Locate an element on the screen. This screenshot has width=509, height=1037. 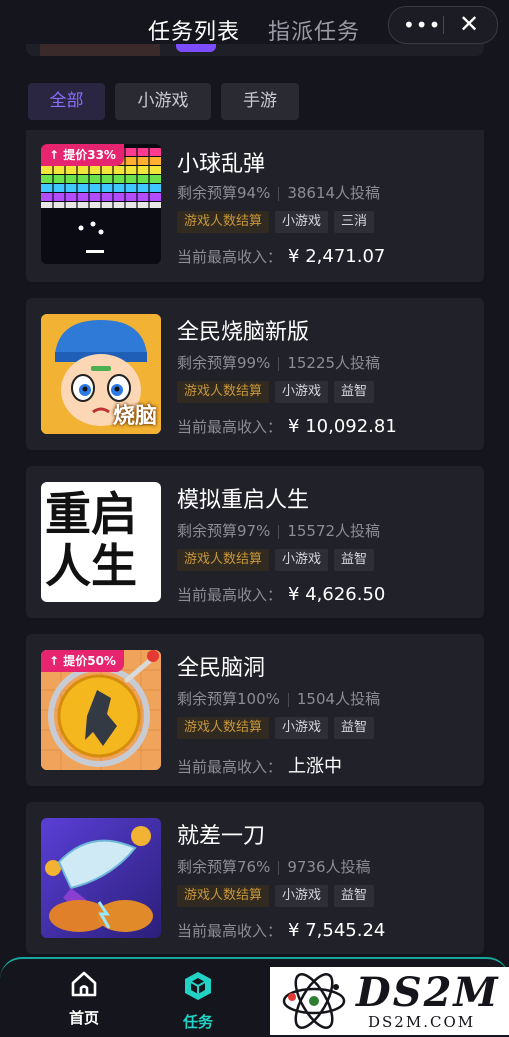
task-thumbnail: 烧脑 is located at coordinates (101, 374).